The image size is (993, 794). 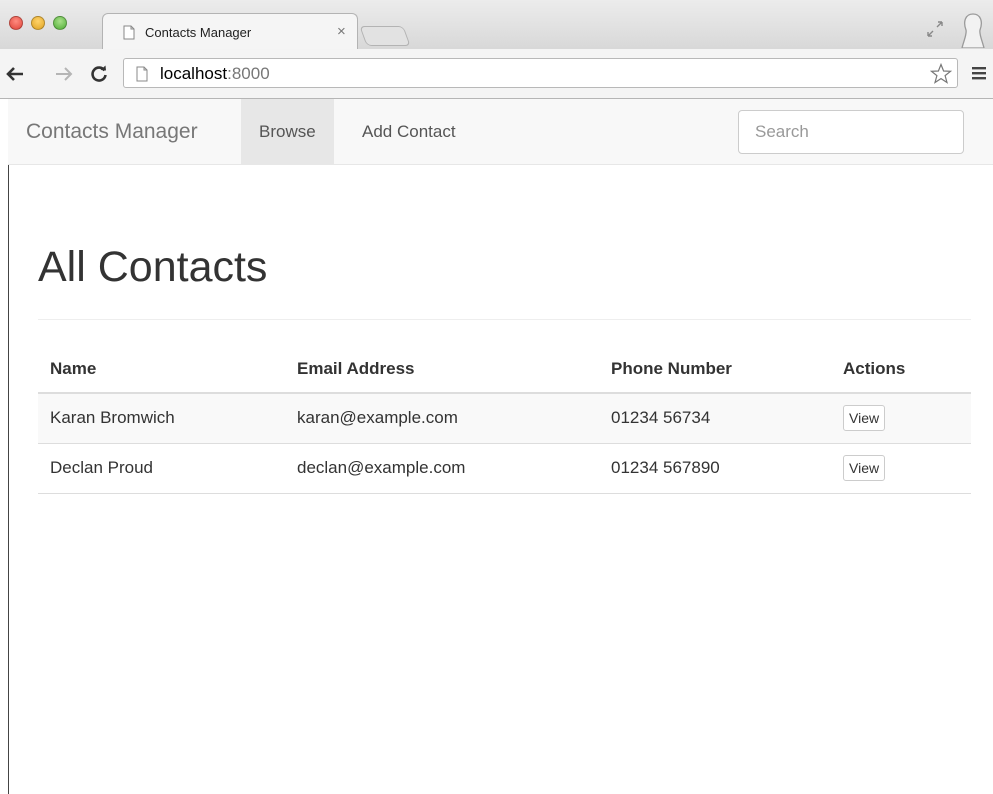 I want to click on brand-link: Contacts Manager, so click(x=112, y=132).